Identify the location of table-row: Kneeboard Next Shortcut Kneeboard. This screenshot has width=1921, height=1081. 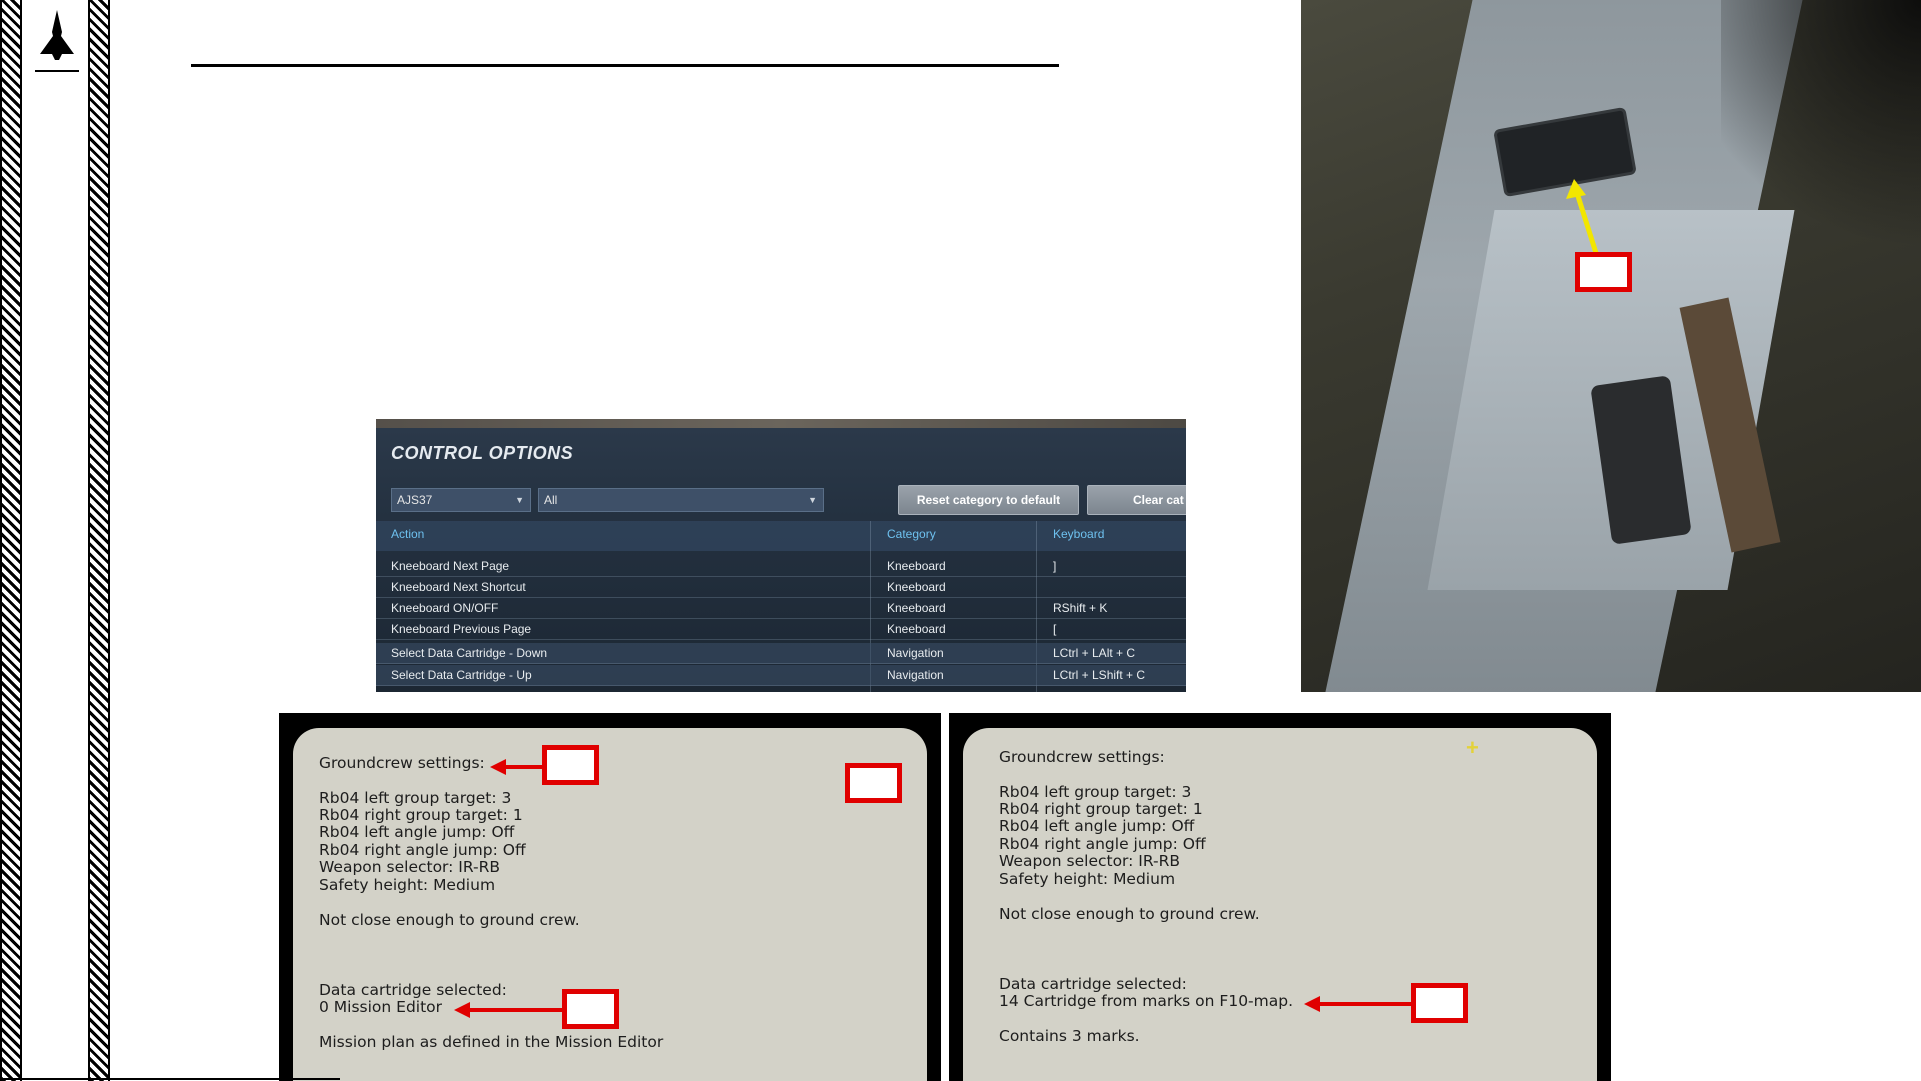
(781, 587).